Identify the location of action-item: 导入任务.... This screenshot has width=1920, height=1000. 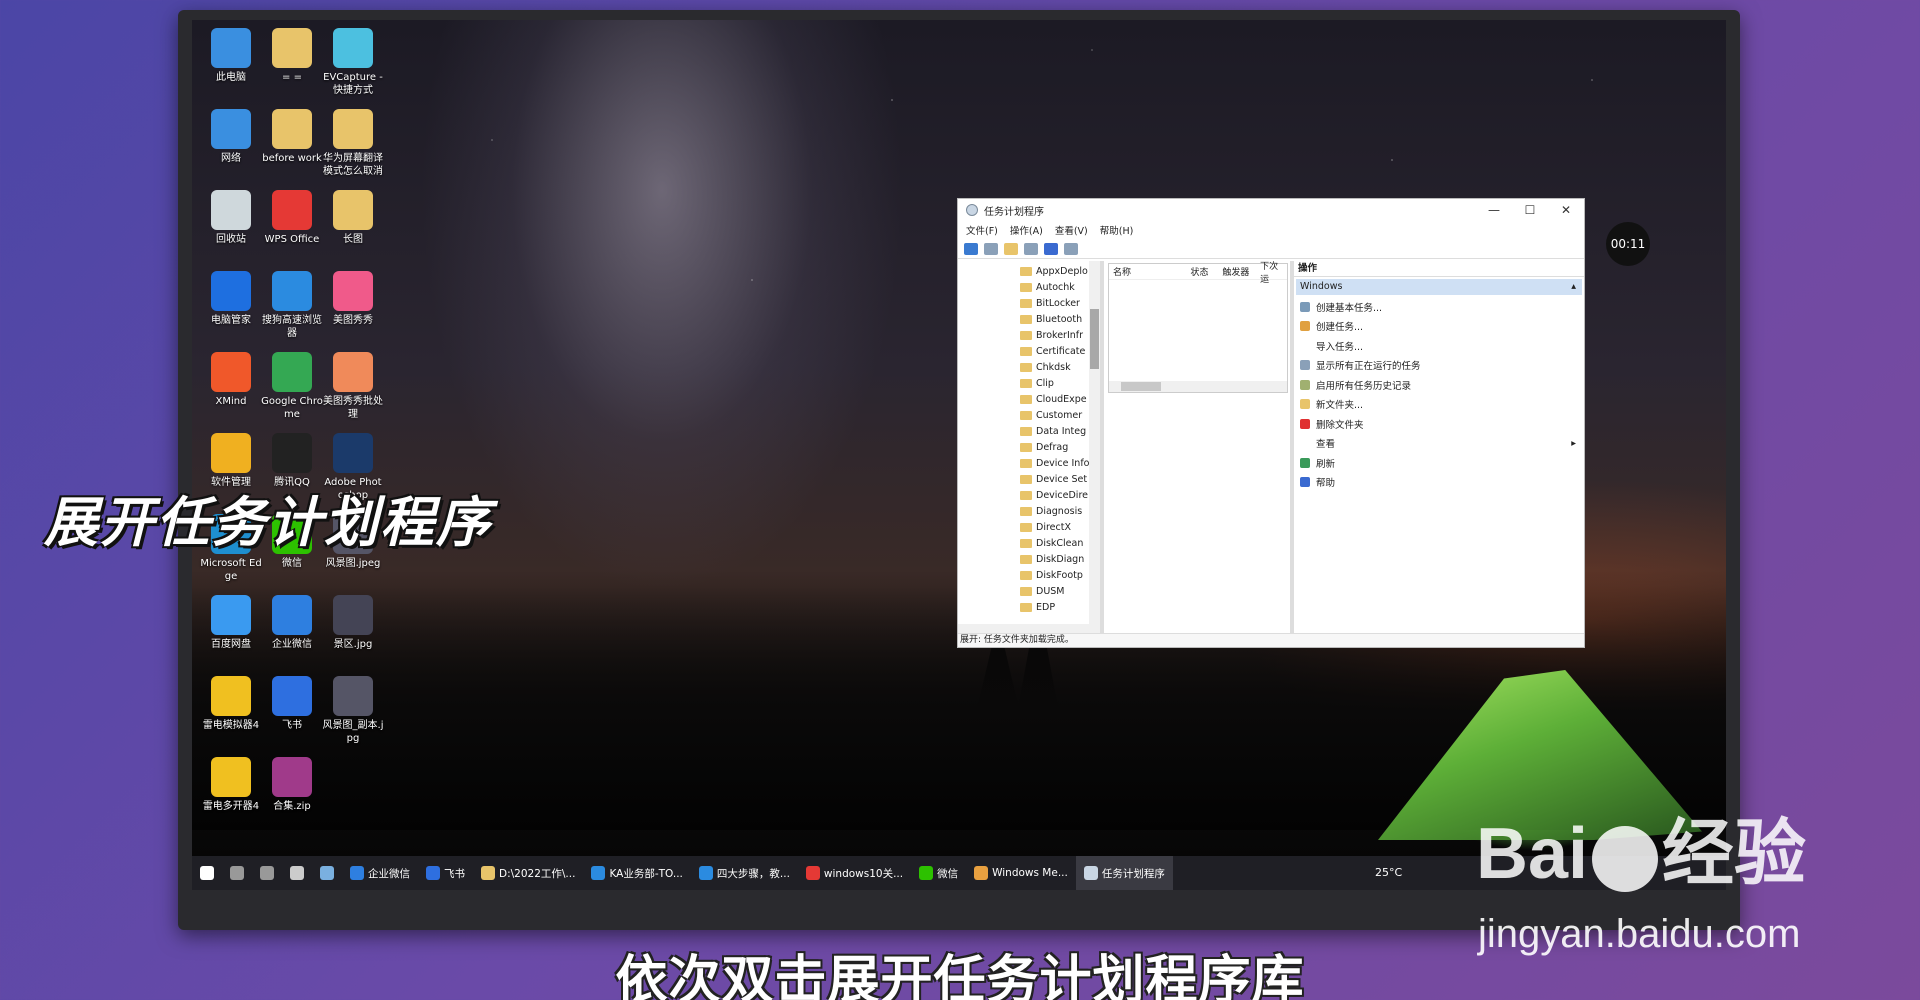
(1439, 346).